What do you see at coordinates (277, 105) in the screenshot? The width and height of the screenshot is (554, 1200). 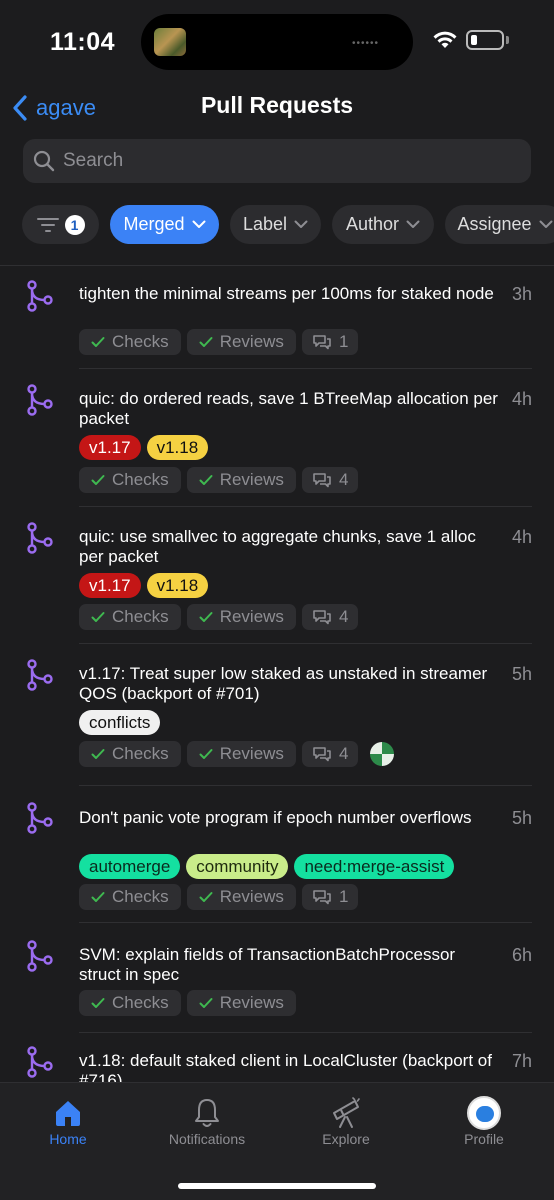 I see `page-title: Pull Requests` at bounding box center [277, 105].